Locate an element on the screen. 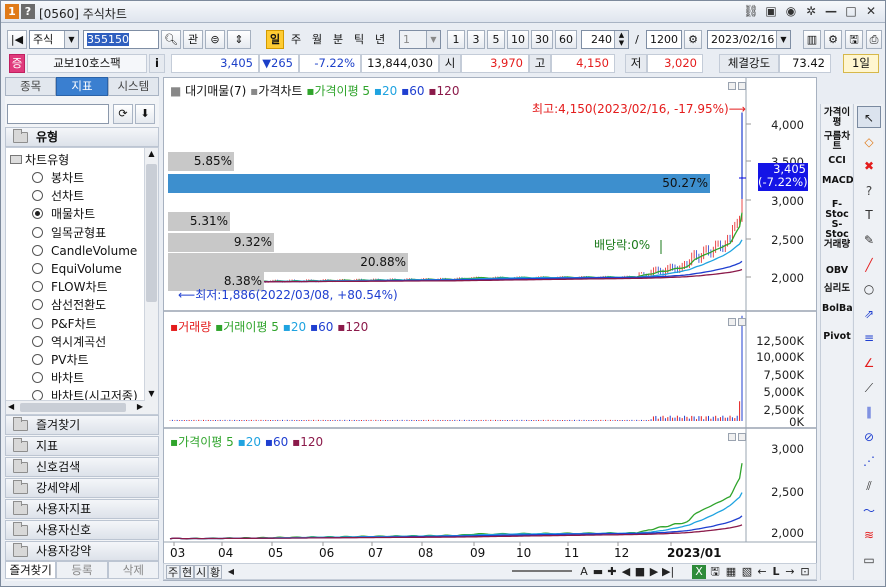 This screenshot has height=587, width=886. scroll-right-icon: ▶ is located at coordinates (140, 406).